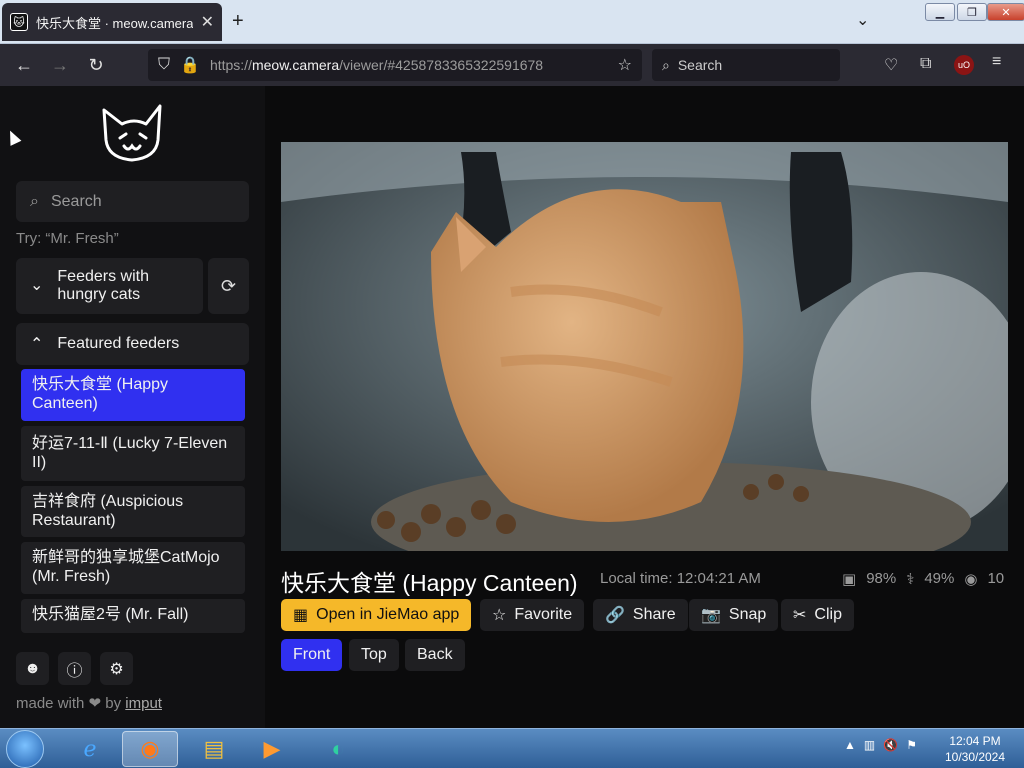 The height and width of the screenshot is (768, 1024). Describe the element at coordinates (654, 614) in the screenshot. I see `share-label: Share` at that location.